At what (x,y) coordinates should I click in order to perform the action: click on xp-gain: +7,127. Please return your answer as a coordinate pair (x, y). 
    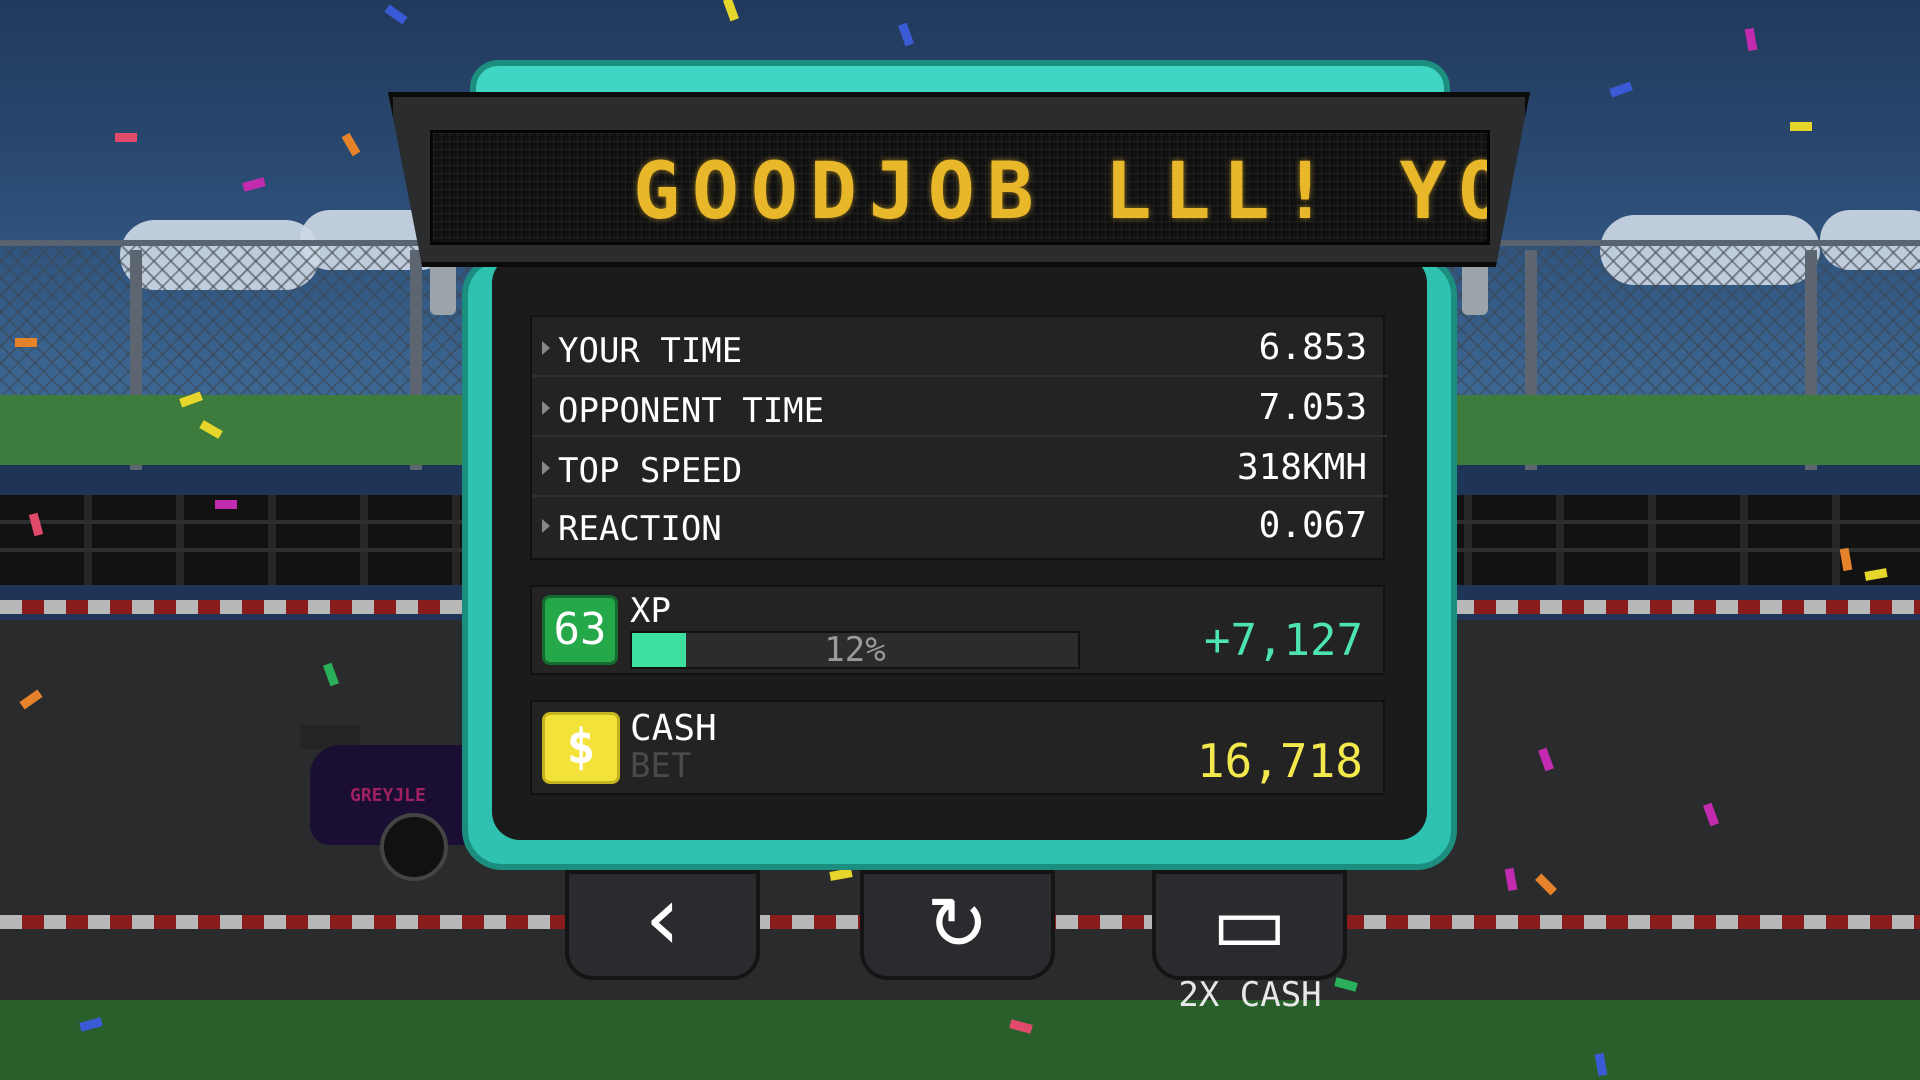
    Looking at the image, I should click on (1283, 640).